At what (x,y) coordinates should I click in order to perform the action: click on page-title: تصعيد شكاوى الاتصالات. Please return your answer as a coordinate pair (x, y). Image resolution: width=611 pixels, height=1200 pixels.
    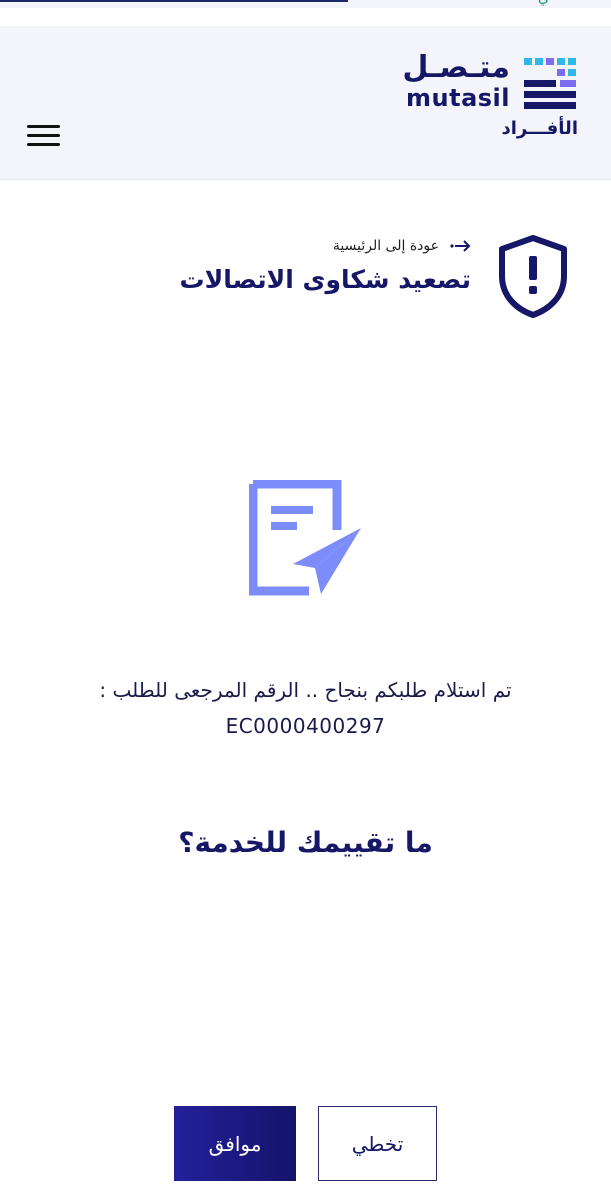
    Looking at the image, I should click on (325, 279).